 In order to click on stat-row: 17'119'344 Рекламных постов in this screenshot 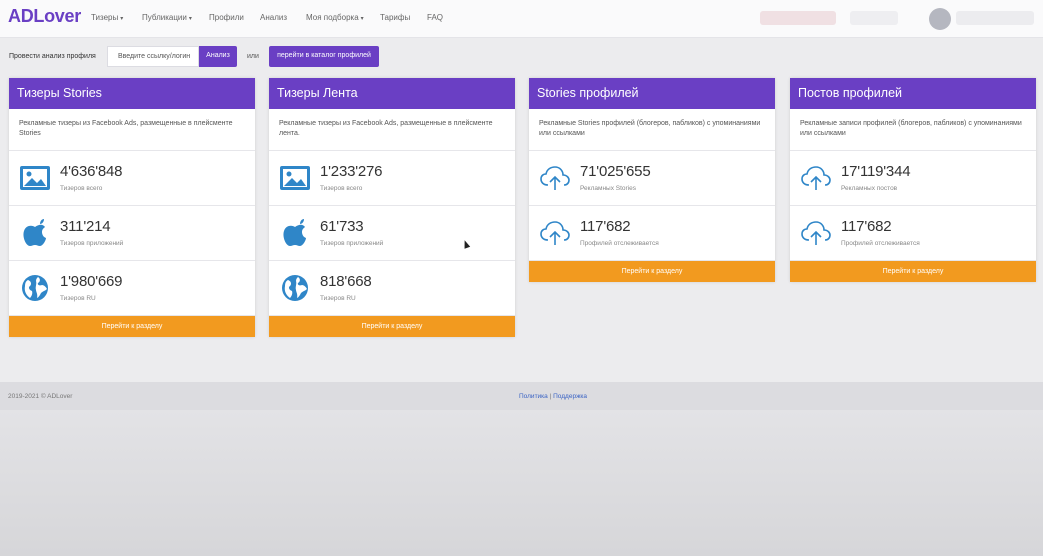, I will do `click(913, 178)`.